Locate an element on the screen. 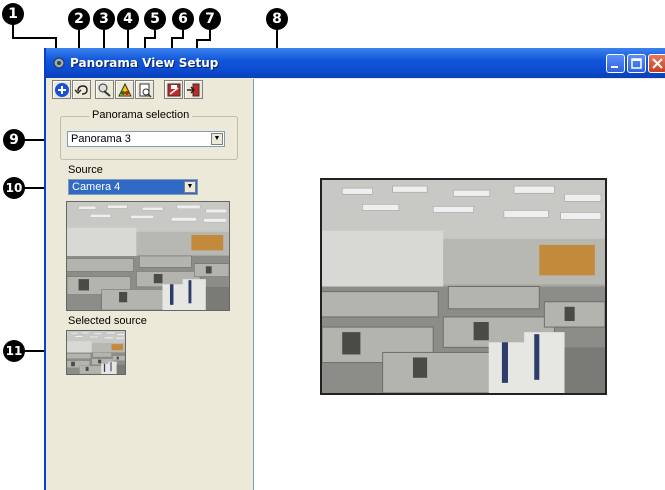 Image resolution: width=665 pixels, height=490 pixels. undo-icon is located at coordinates (81, 90).